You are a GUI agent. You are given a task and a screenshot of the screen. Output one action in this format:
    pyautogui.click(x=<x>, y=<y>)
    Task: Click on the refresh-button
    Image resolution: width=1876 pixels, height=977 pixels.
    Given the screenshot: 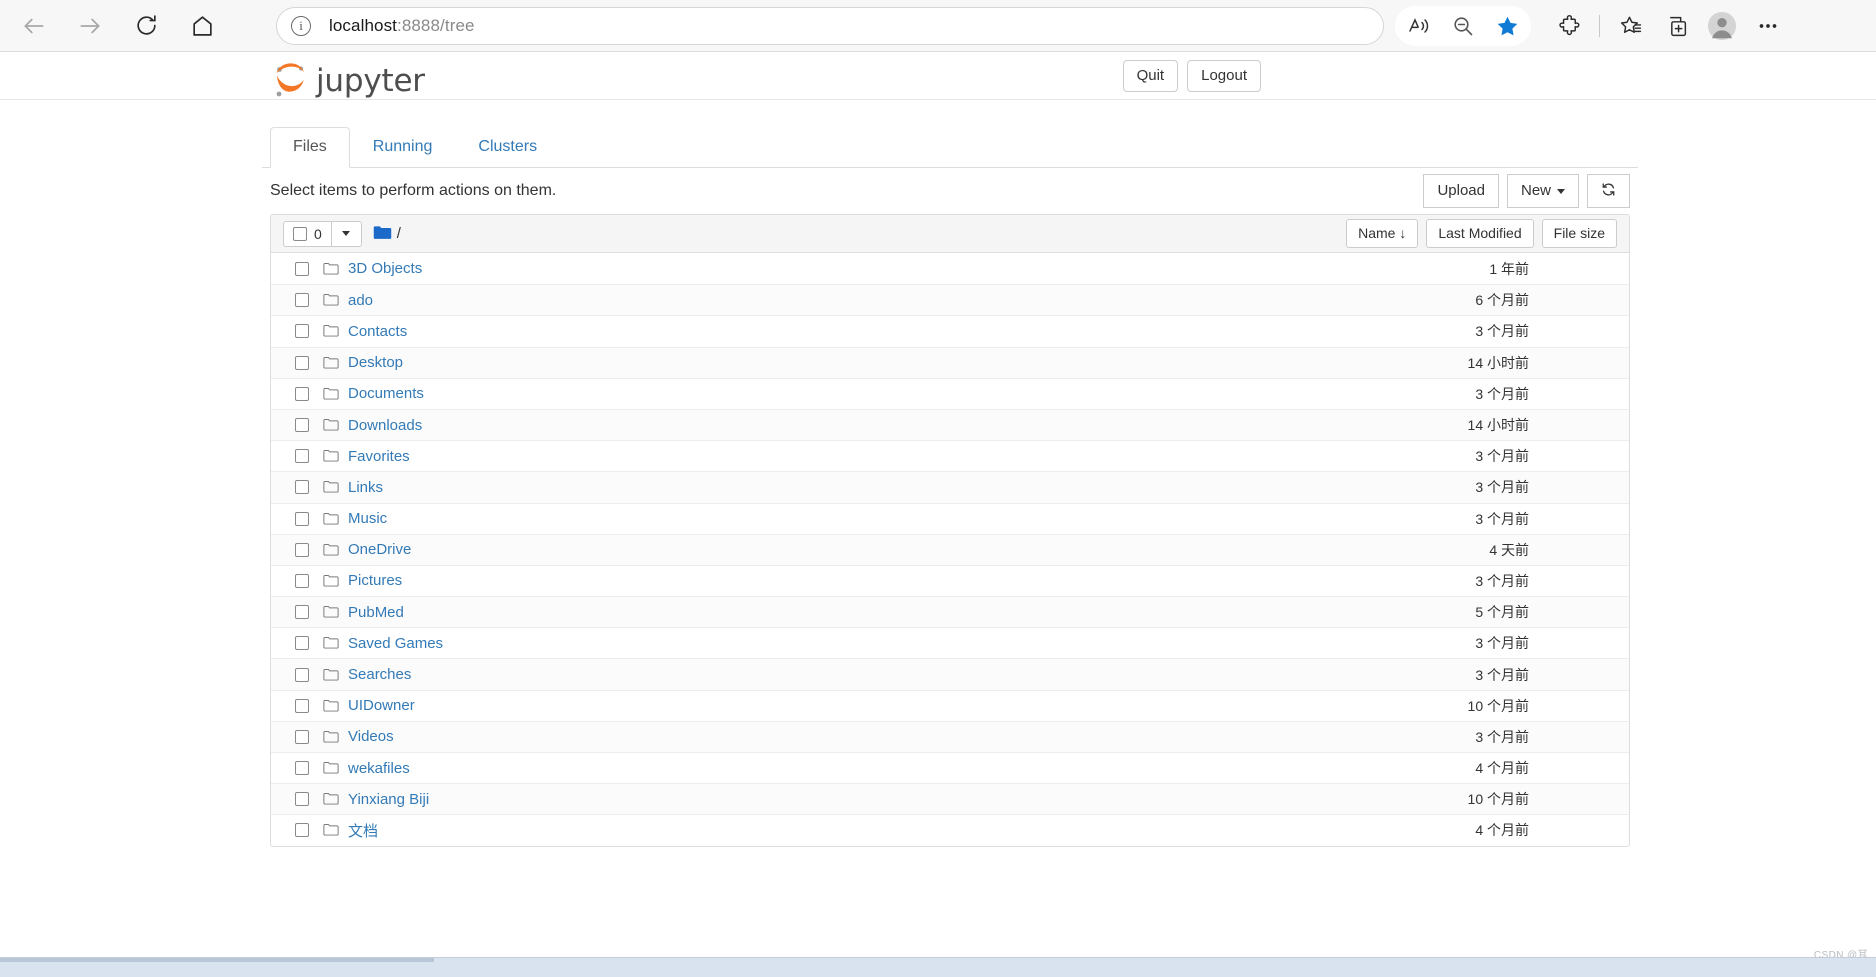 What is the action you would take?
    pyautogui.click(x=1608, y=191)
    